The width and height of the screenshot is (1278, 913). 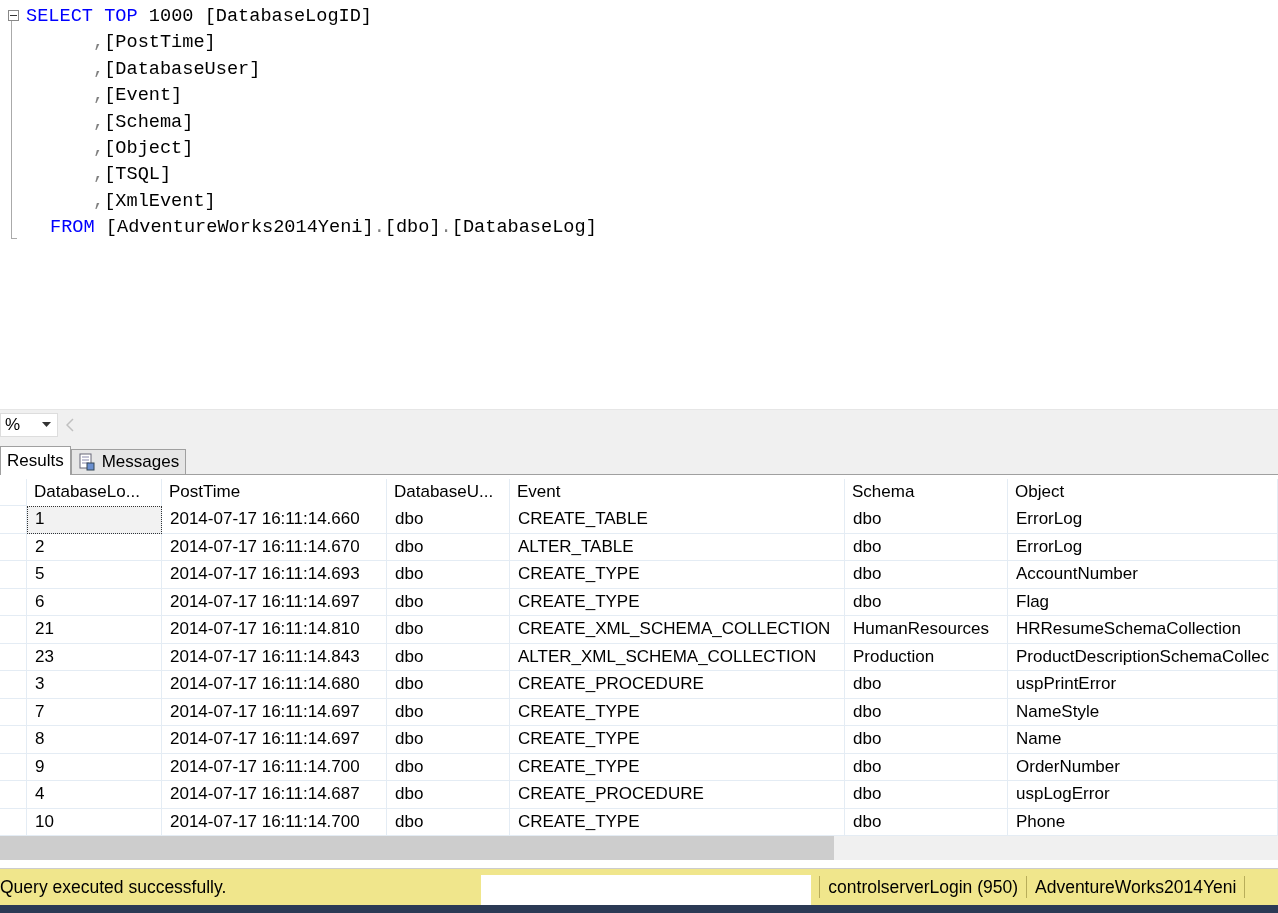 What do you see at coordinates (94, 740) in the screenshot?
I see `table-cell: 8` at bounding box center [94, 740].